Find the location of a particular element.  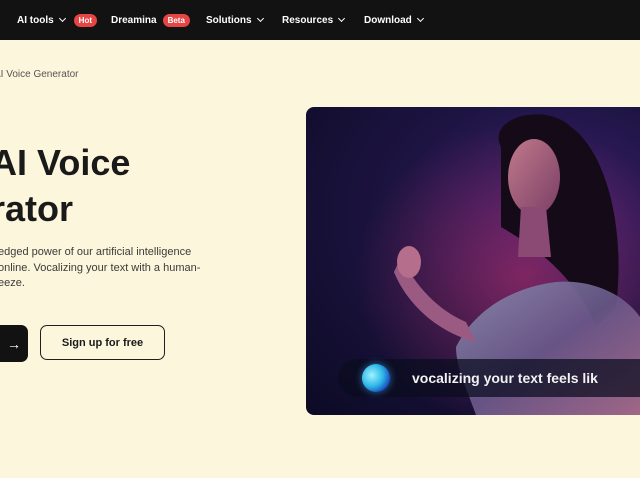

nav-download: Download is located at coordinates (395, 20).